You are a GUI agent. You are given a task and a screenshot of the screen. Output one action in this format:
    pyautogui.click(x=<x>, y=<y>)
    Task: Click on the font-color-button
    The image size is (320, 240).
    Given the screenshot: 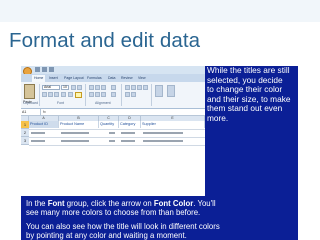 What is the action you would take?
    pyautogui.click(x=78, y=95)
    